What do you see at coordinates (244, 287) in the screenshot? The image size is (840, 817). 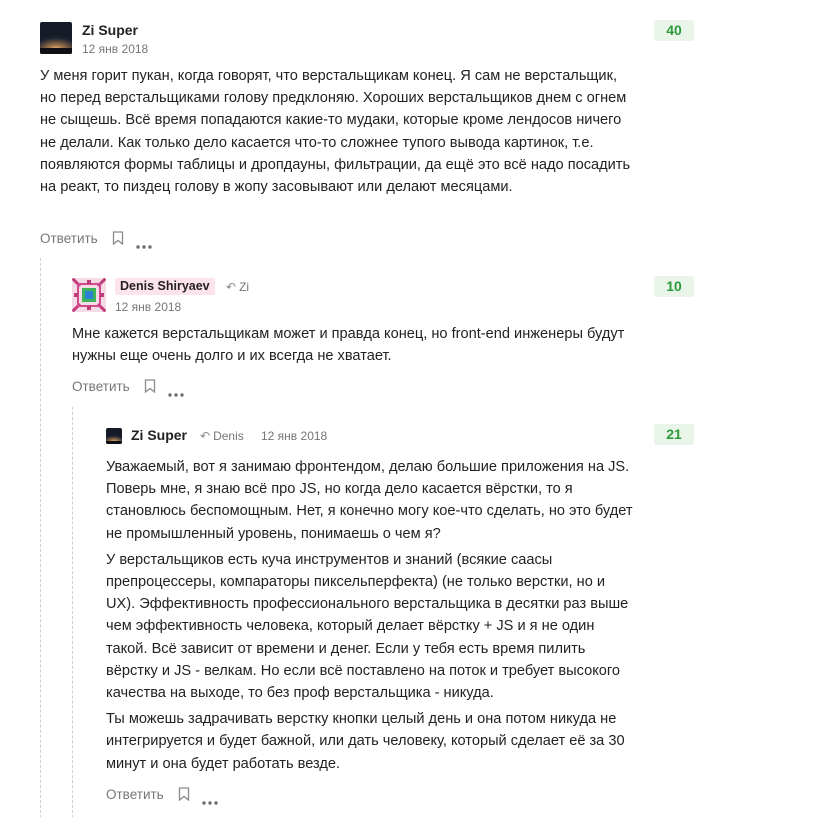 I see `reply-to-name: Zi` at bounding box center [244, 287].